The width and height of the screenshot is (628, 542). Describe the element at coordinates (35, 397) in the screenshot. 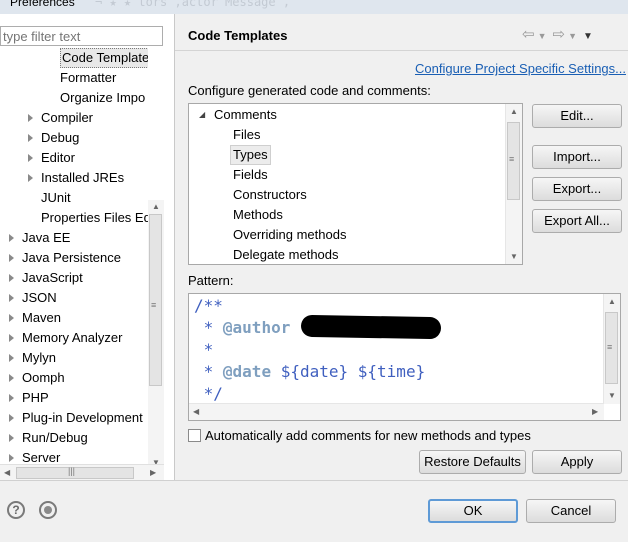

I see `sidebar-item-label: PHP` at that location.